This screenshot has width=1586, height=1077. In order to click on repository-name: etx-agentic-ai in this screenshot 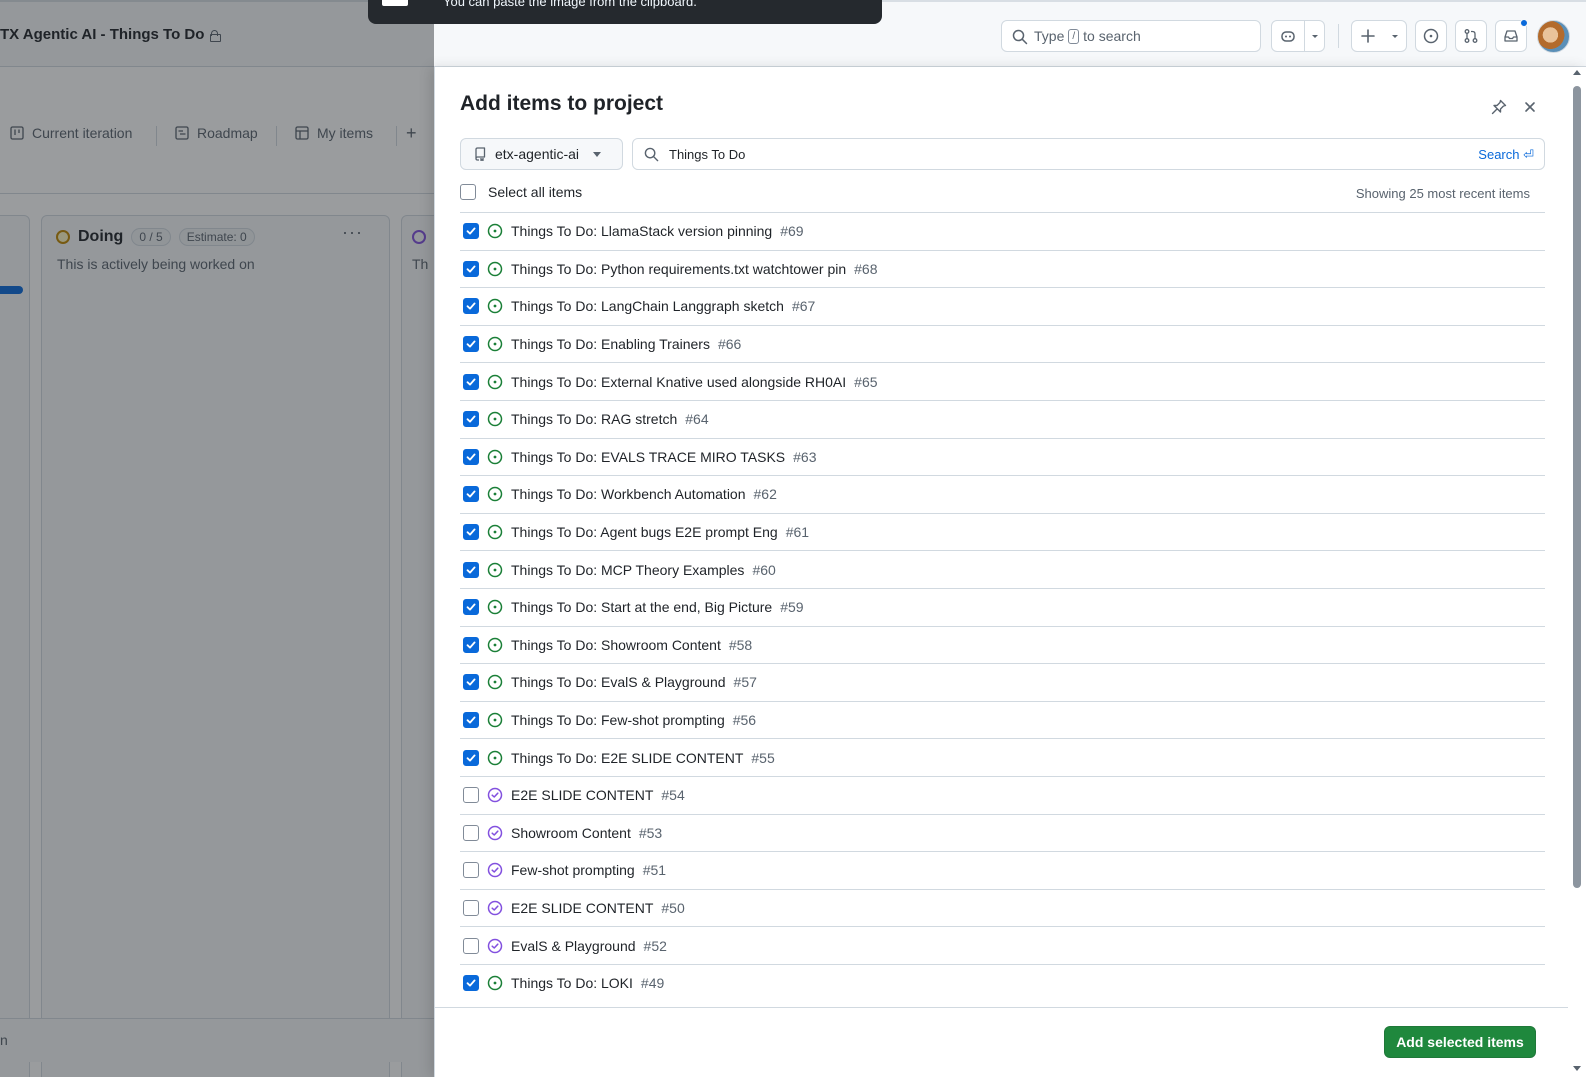, I will do `click(537, 154)`.